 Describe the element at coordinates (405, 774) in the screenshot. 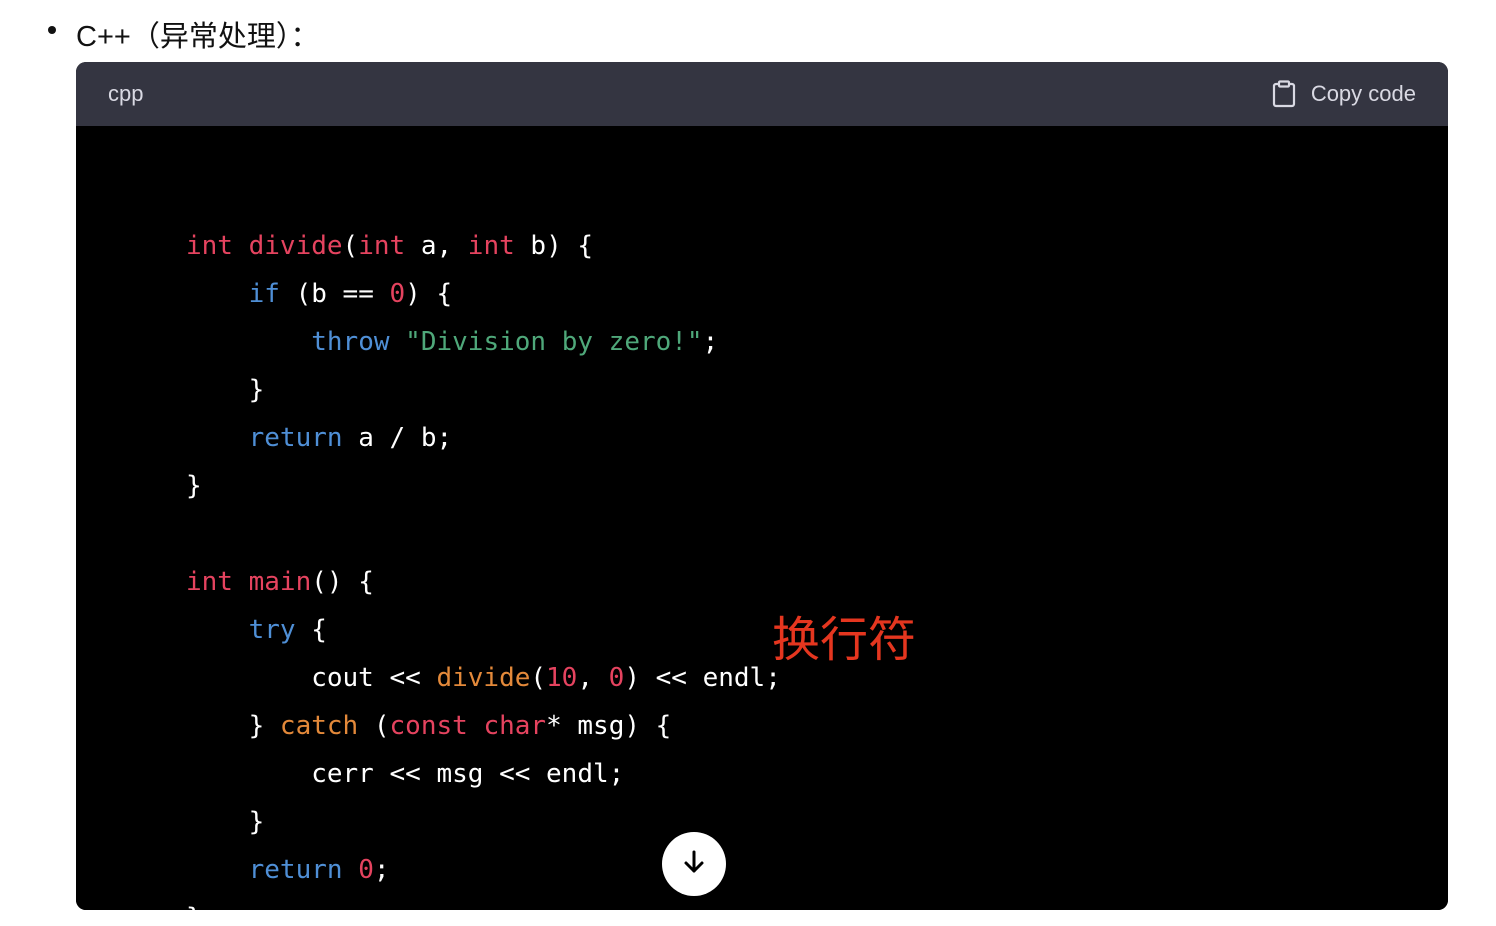

I see `code-line: cerr << msg << endl;` at that location.